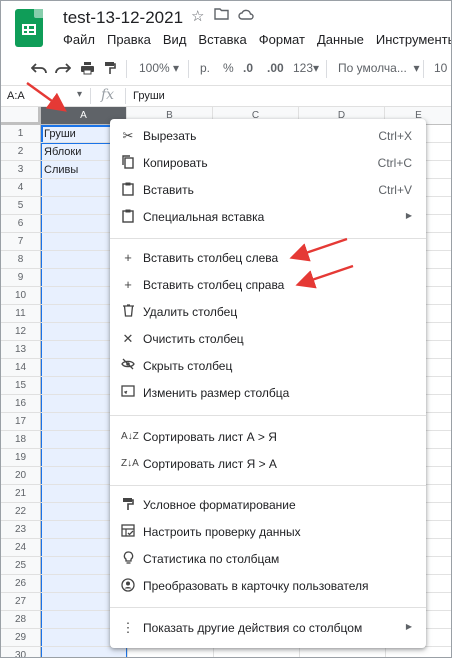 This screenshot has width=452, height=658. Describe the element at coordinates (123, 18) in the screenshot. I see `document-title: test-13-12-2021` at that location.